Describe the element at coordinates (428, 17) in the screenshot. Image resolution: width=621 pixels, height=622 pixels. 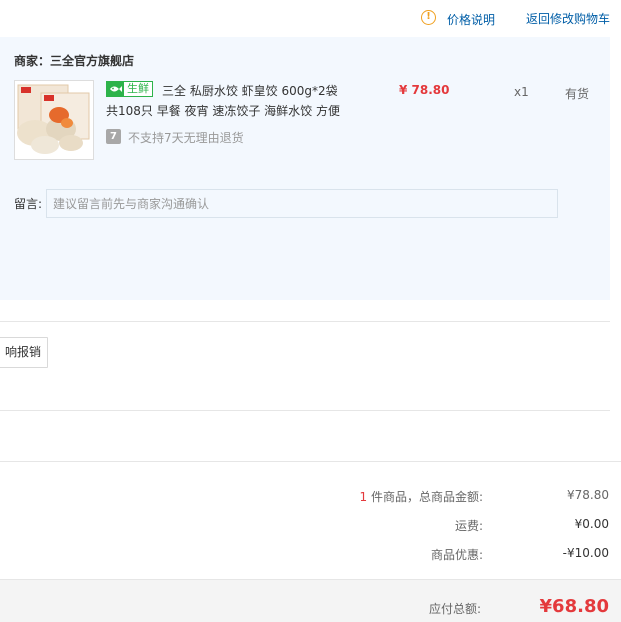
I see `info-circle-icon: !` at that location.